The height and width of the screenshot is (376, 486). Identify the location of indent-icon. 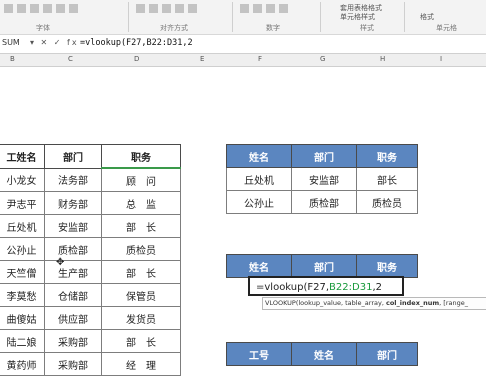
(179, 8).